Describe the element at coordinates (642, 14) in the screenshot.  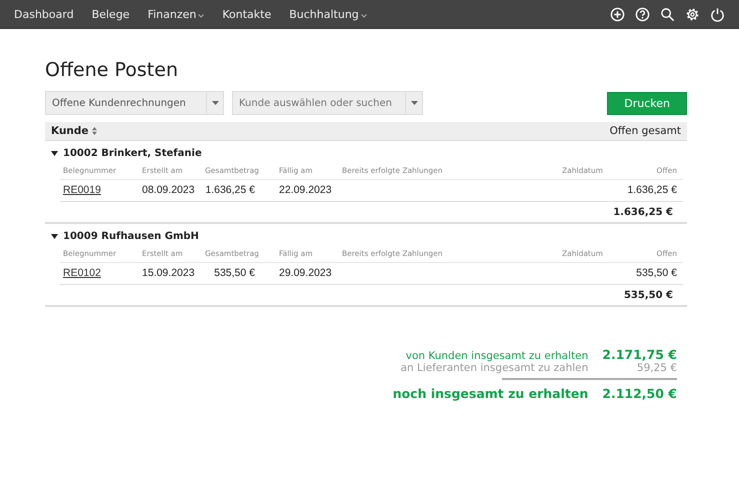
I see `help-icon` at that location.